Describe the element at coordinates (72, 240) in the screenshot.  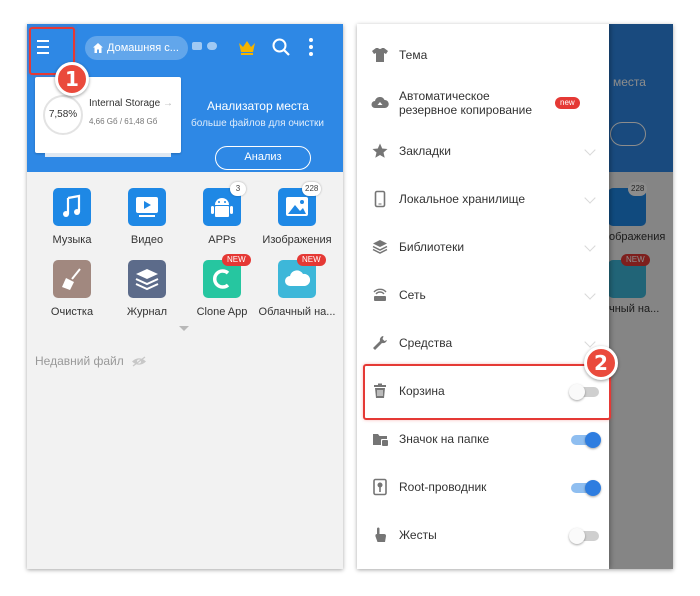
I see `tile-label: Музыка` at that location.